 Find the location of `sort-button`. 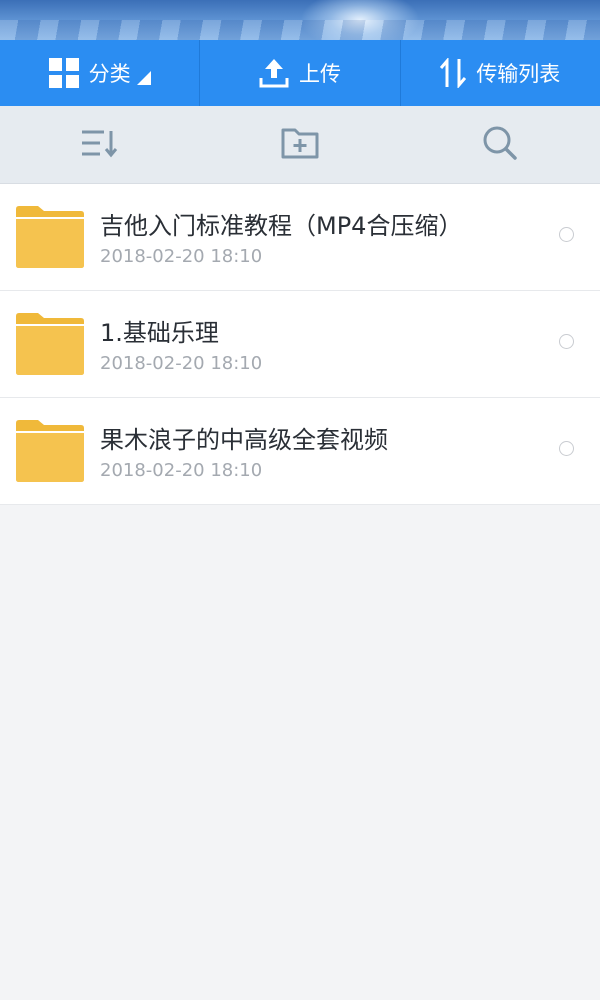

sort-button is located at coordinates (100, 144).